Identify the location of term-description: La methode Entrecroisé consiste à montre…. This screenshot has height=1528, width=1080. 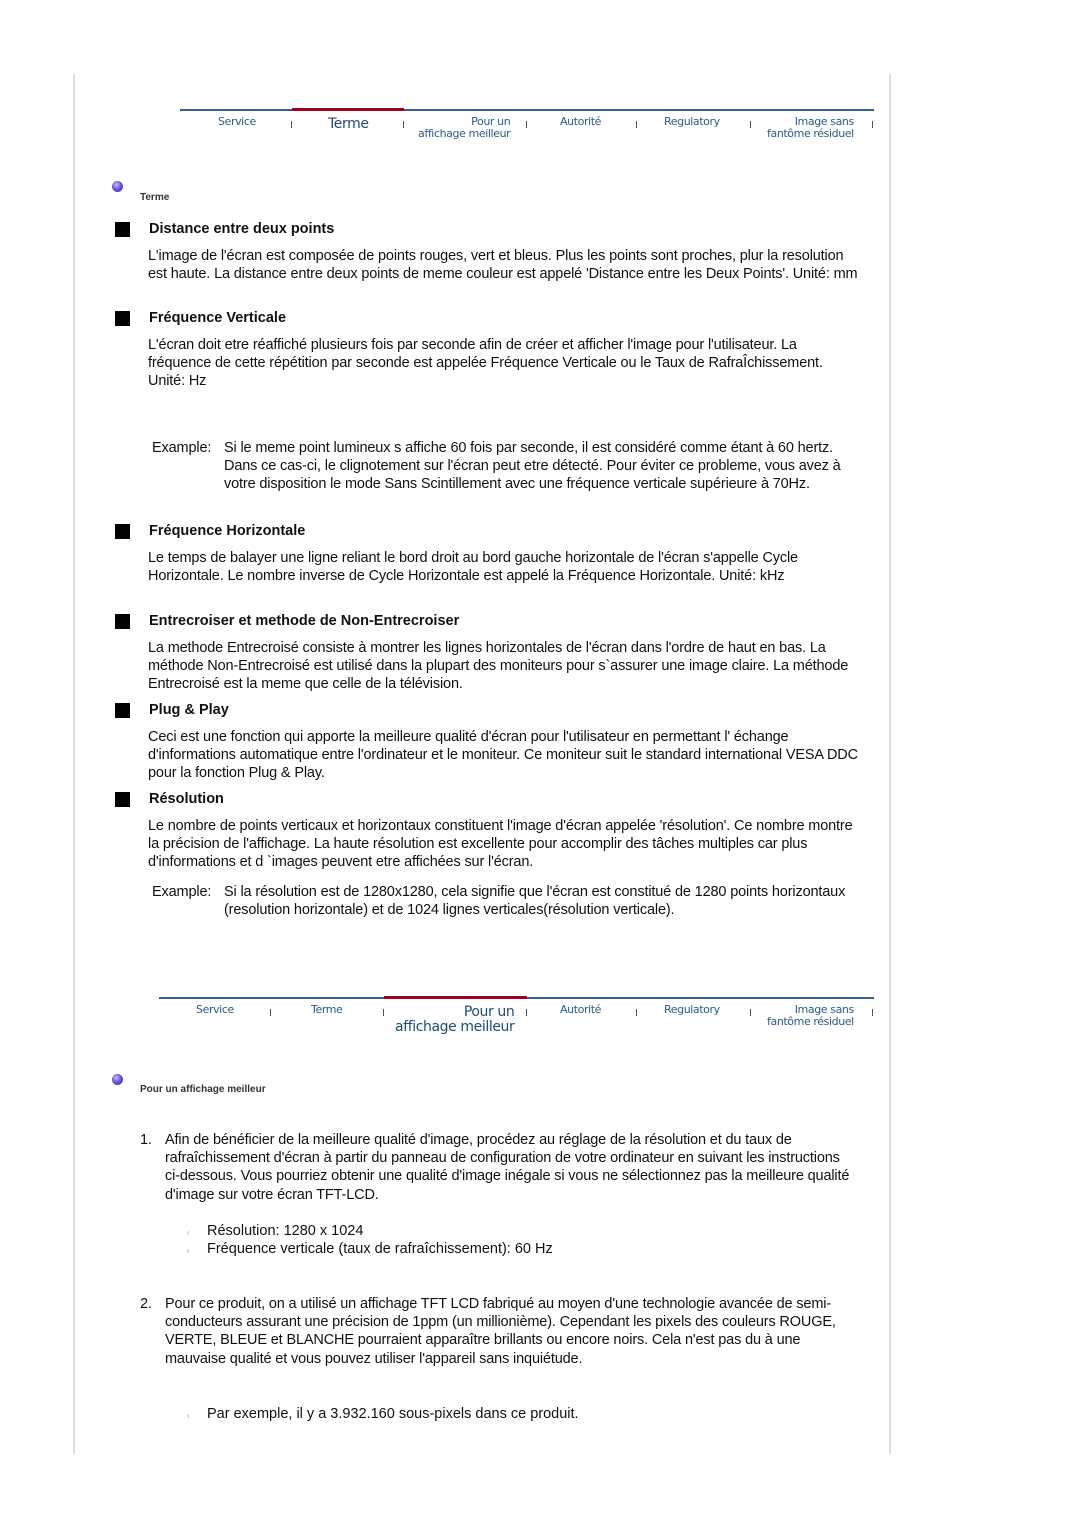
(498, 666).